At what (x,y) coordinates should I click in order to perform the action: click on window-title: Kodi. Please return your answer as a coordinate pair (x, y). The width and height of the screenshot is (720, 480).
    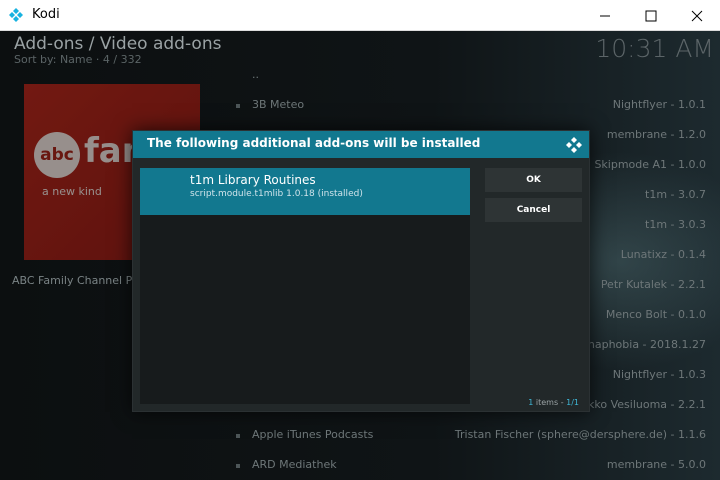
    Looking at the image, I should click on (46, 14).